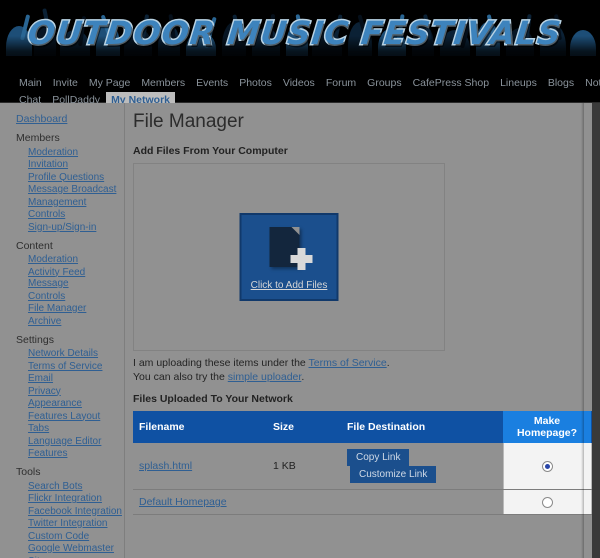 The width and height of the screenshot is (600, 558). Describe the element at coordinates (28, 472) in the screenshot. I see `sidebar-group-title-tools: Tools` at that location.